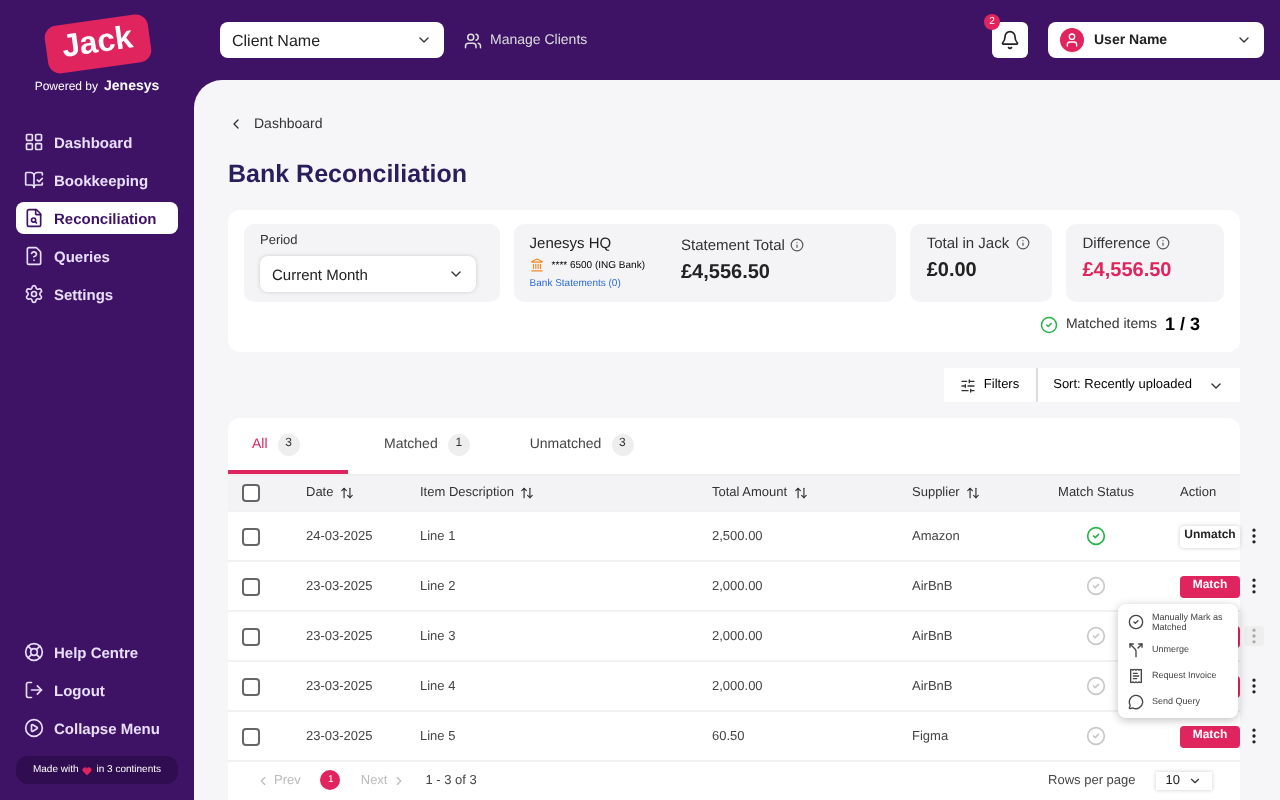 Image resolution: width=1280 pixels, height=800 pixels. I want to click on matched-items-count: 1 / 3, so click(1182, 324).